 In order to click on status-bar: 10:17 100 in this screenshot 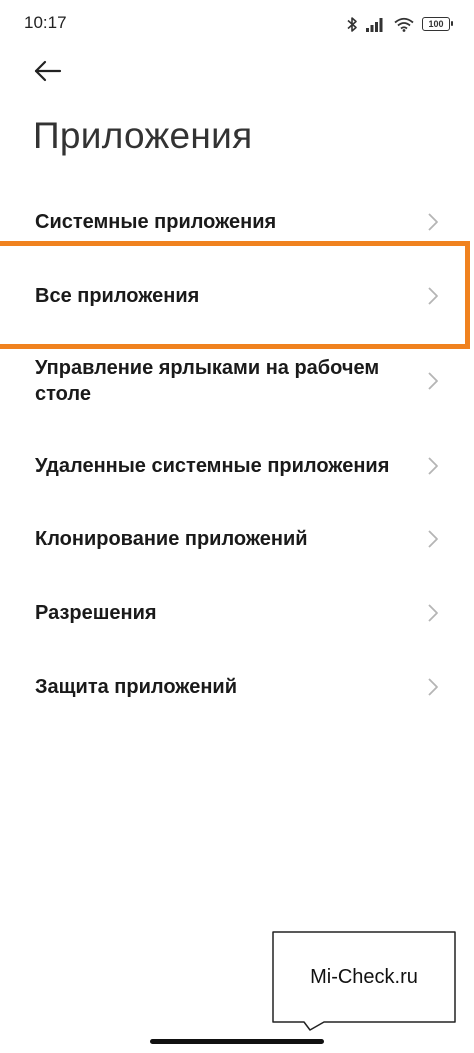, I will do `click(237, 24)`.